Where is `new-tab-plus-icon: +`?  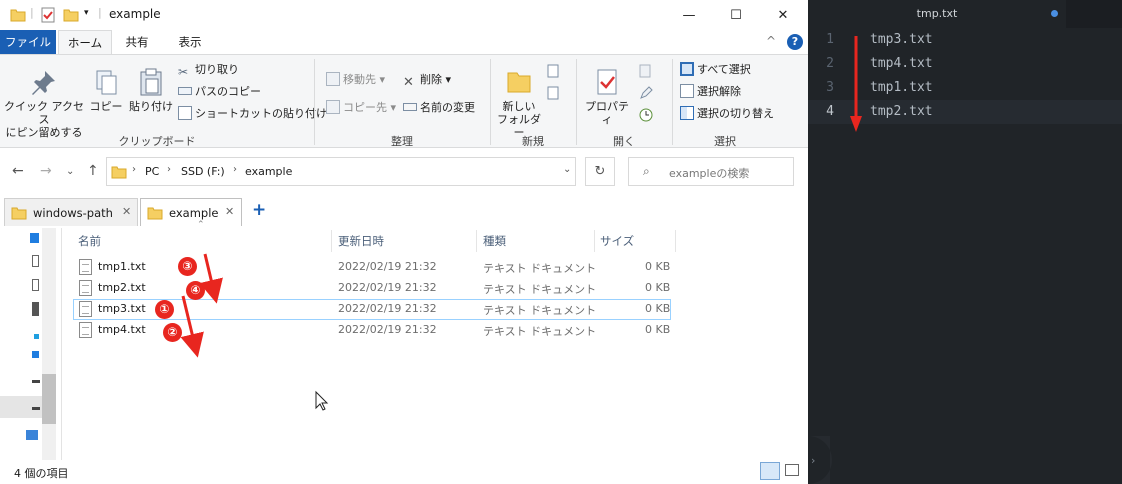 new-tab-plus-icon: + is located at coordinates (259, 210).